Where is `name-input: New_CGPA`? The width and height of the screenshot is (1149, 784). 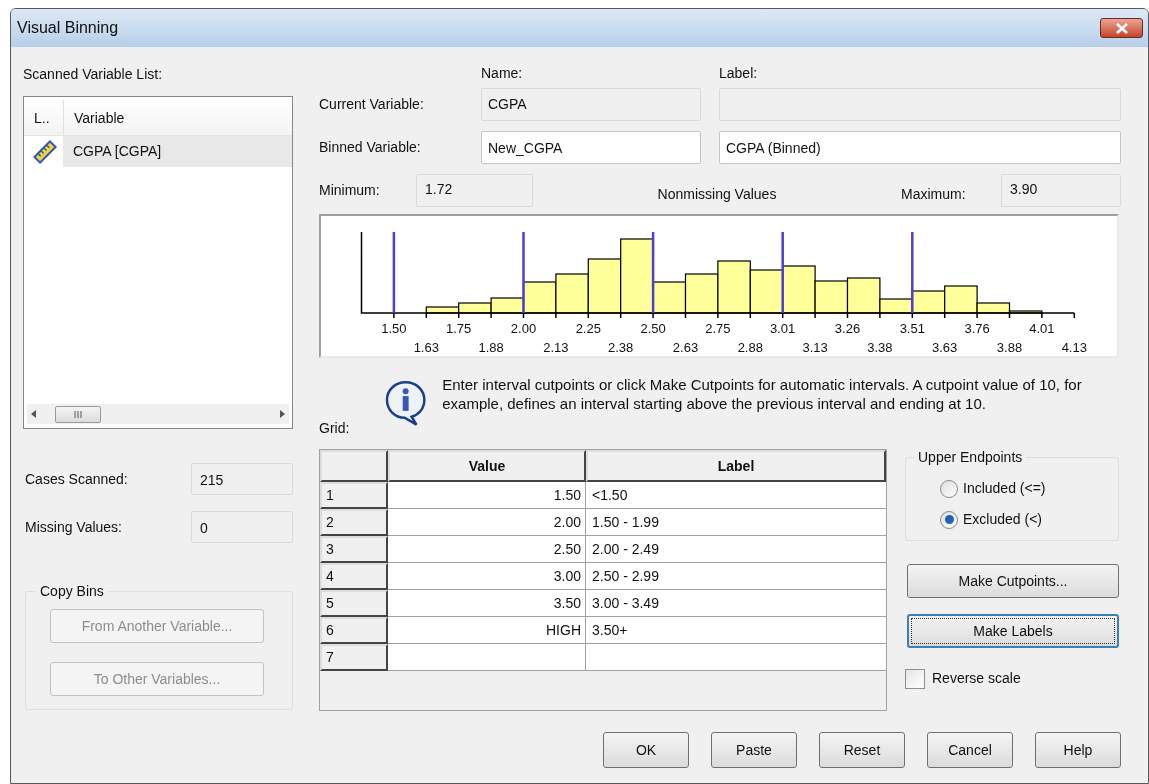 name-input: New_CGPA is located at coordinates (591, 147).